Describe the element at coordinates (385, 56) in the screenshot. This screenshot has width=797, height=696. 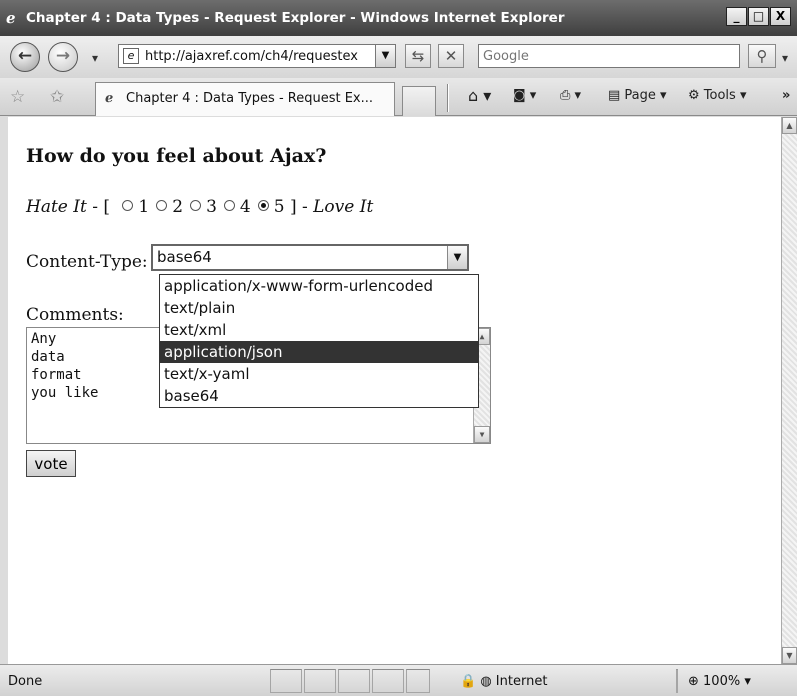
I see `address-dropdown-button: ▼` at that location.